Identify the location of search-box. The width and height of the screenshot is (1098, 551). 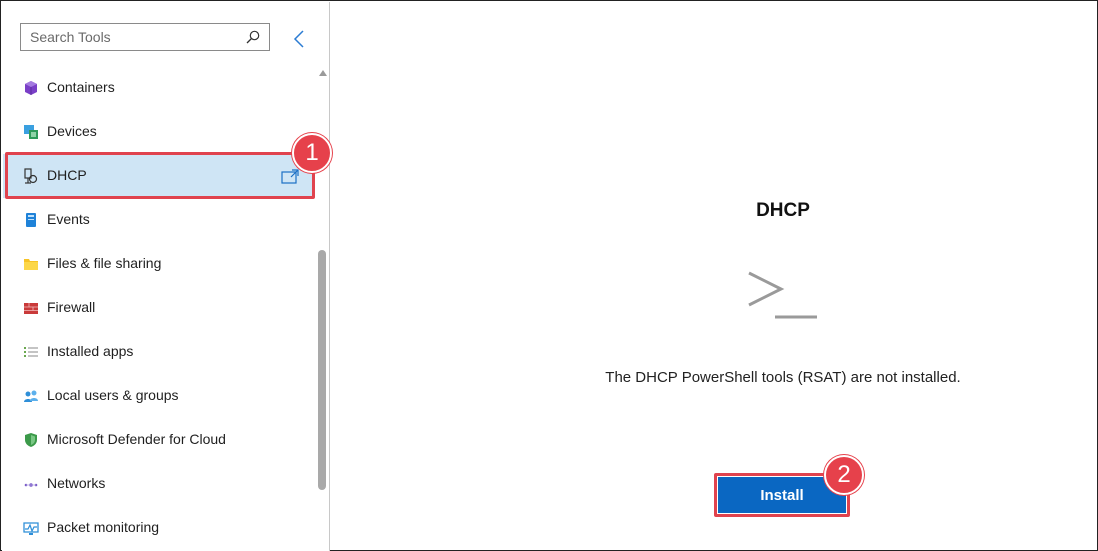
(145, 37).